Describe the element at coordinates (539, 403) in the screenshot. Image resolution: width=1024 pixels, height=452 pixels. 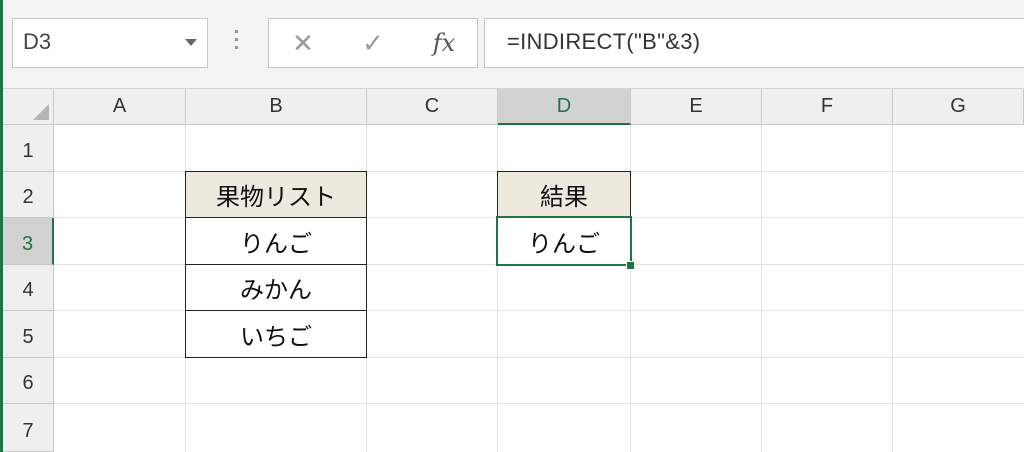
I see `gridline` at that location.